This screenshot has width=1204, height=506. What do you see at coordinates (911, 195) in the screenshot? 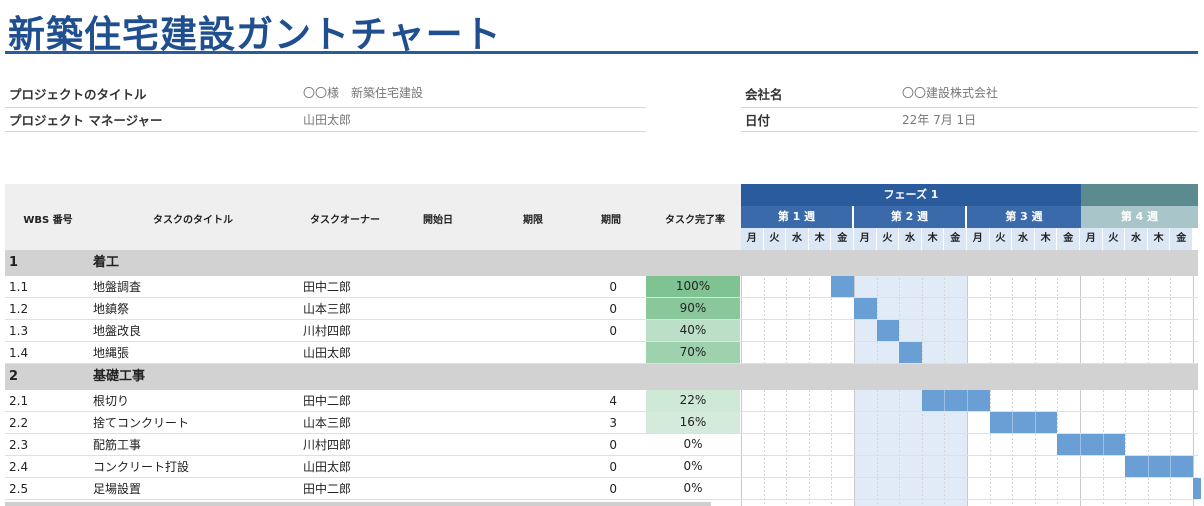
I see `phase-1-header: フェーズ 1` at bounding box center [911, 195].